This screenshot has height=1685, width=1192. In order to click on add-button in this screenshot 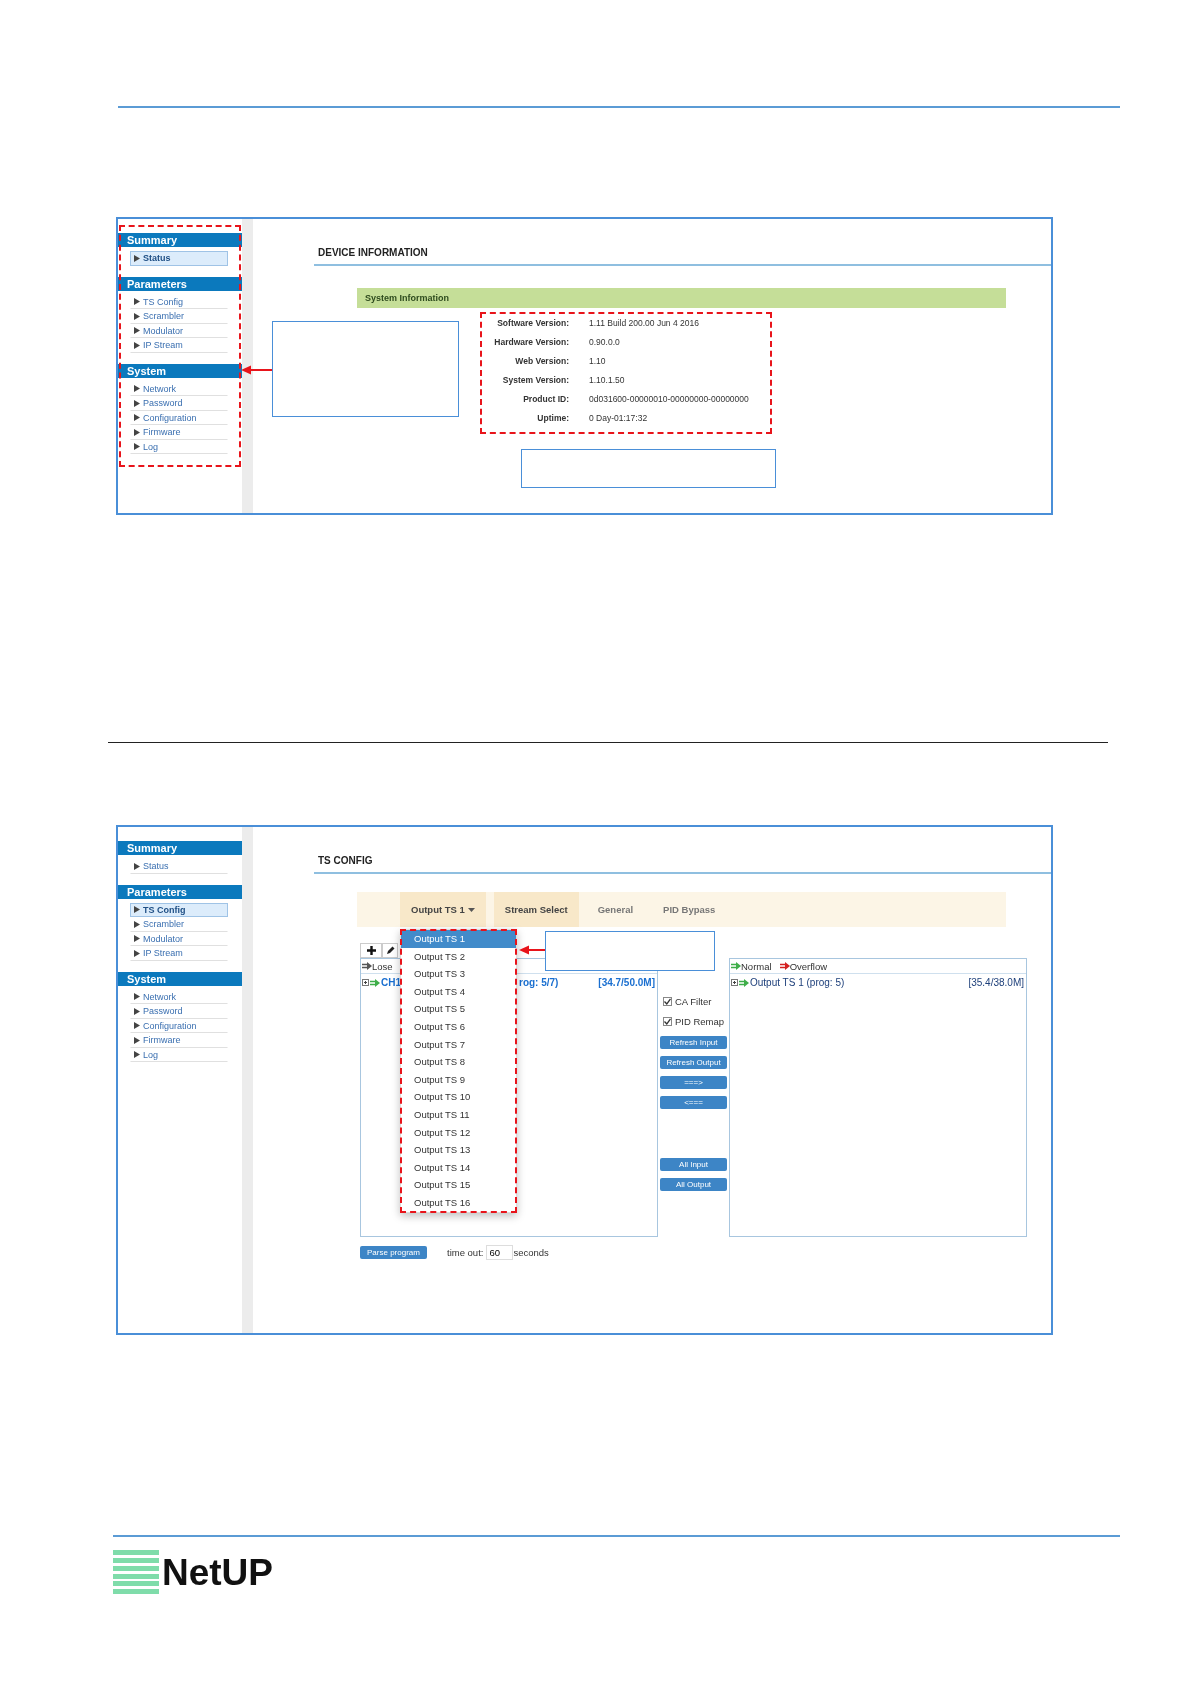, I will do `click(371, 950)`.